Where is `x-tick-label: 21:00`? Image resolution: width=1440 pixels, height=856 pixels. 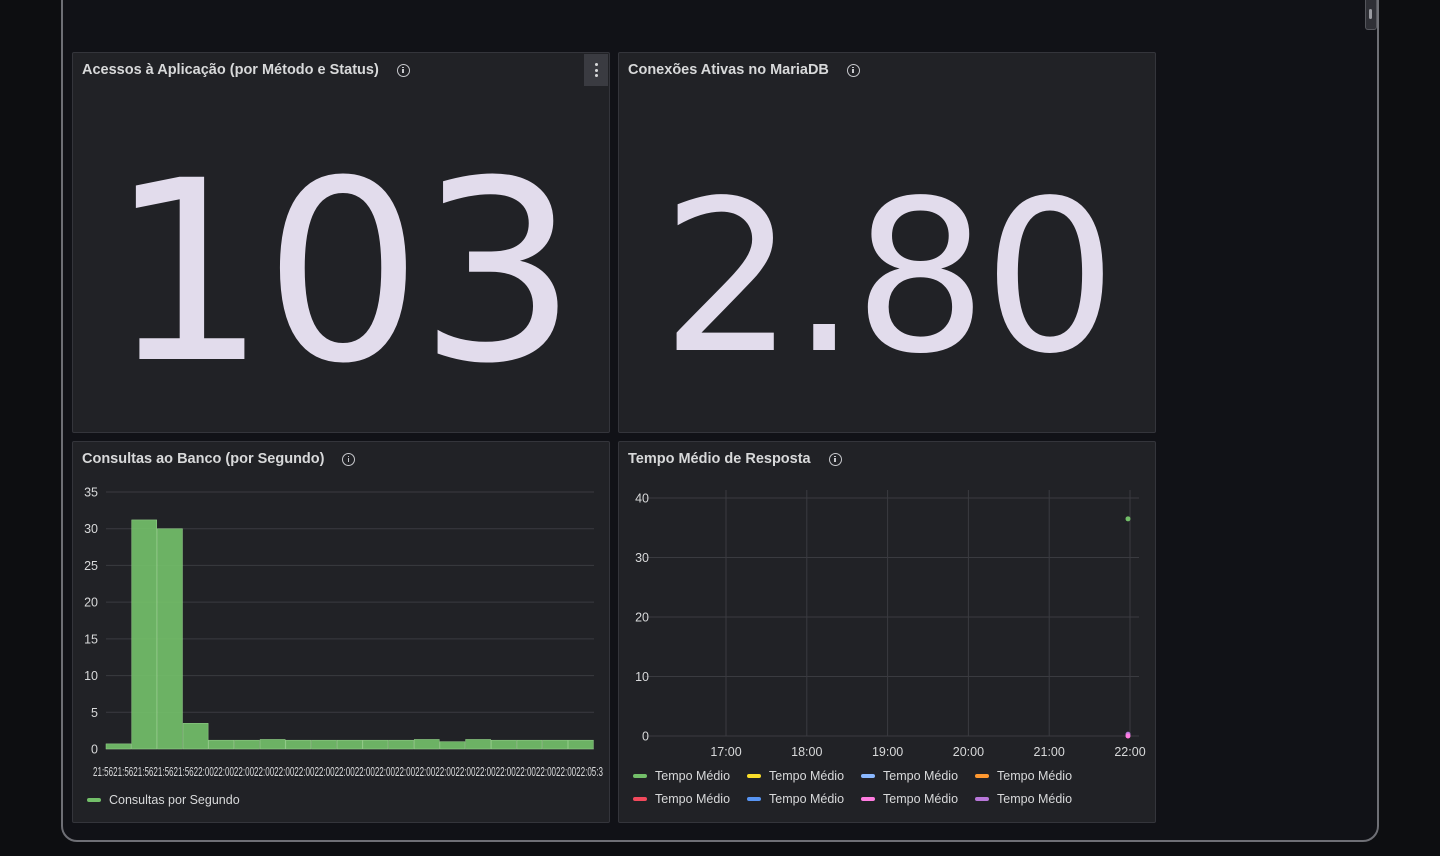 x-tick-label: 21:00 is located at coordinates (1049, 752).